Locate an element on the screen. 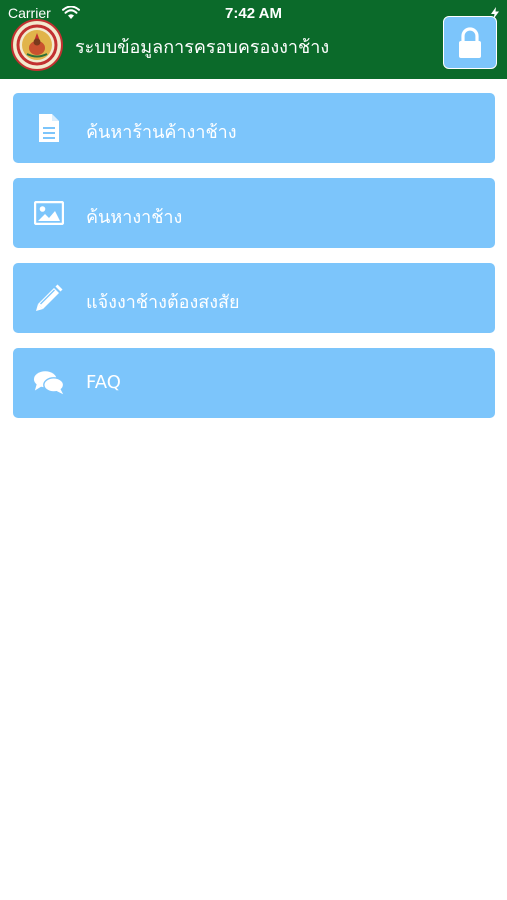 The image size is (507, 900). image-icon is located at coordinates (49, 213).